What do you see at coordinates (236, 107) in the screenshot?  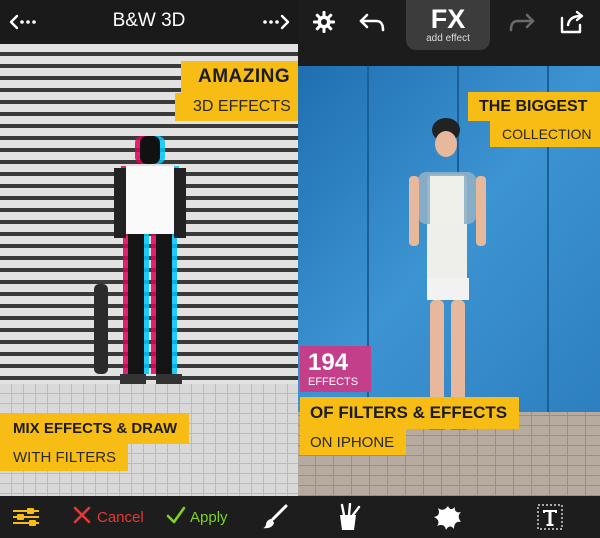 I see `banner-3d-effects: 3D EFFECTS` at bounding box center [236, 107].